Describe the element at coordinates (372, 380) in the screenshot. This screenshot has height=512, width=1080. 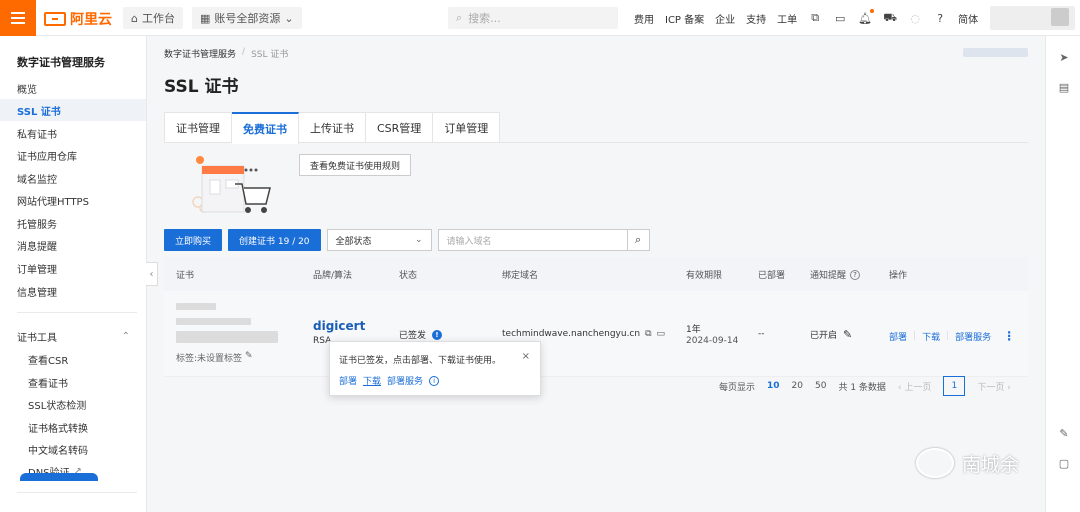
I see `popover-download-link: 下载` at that location.